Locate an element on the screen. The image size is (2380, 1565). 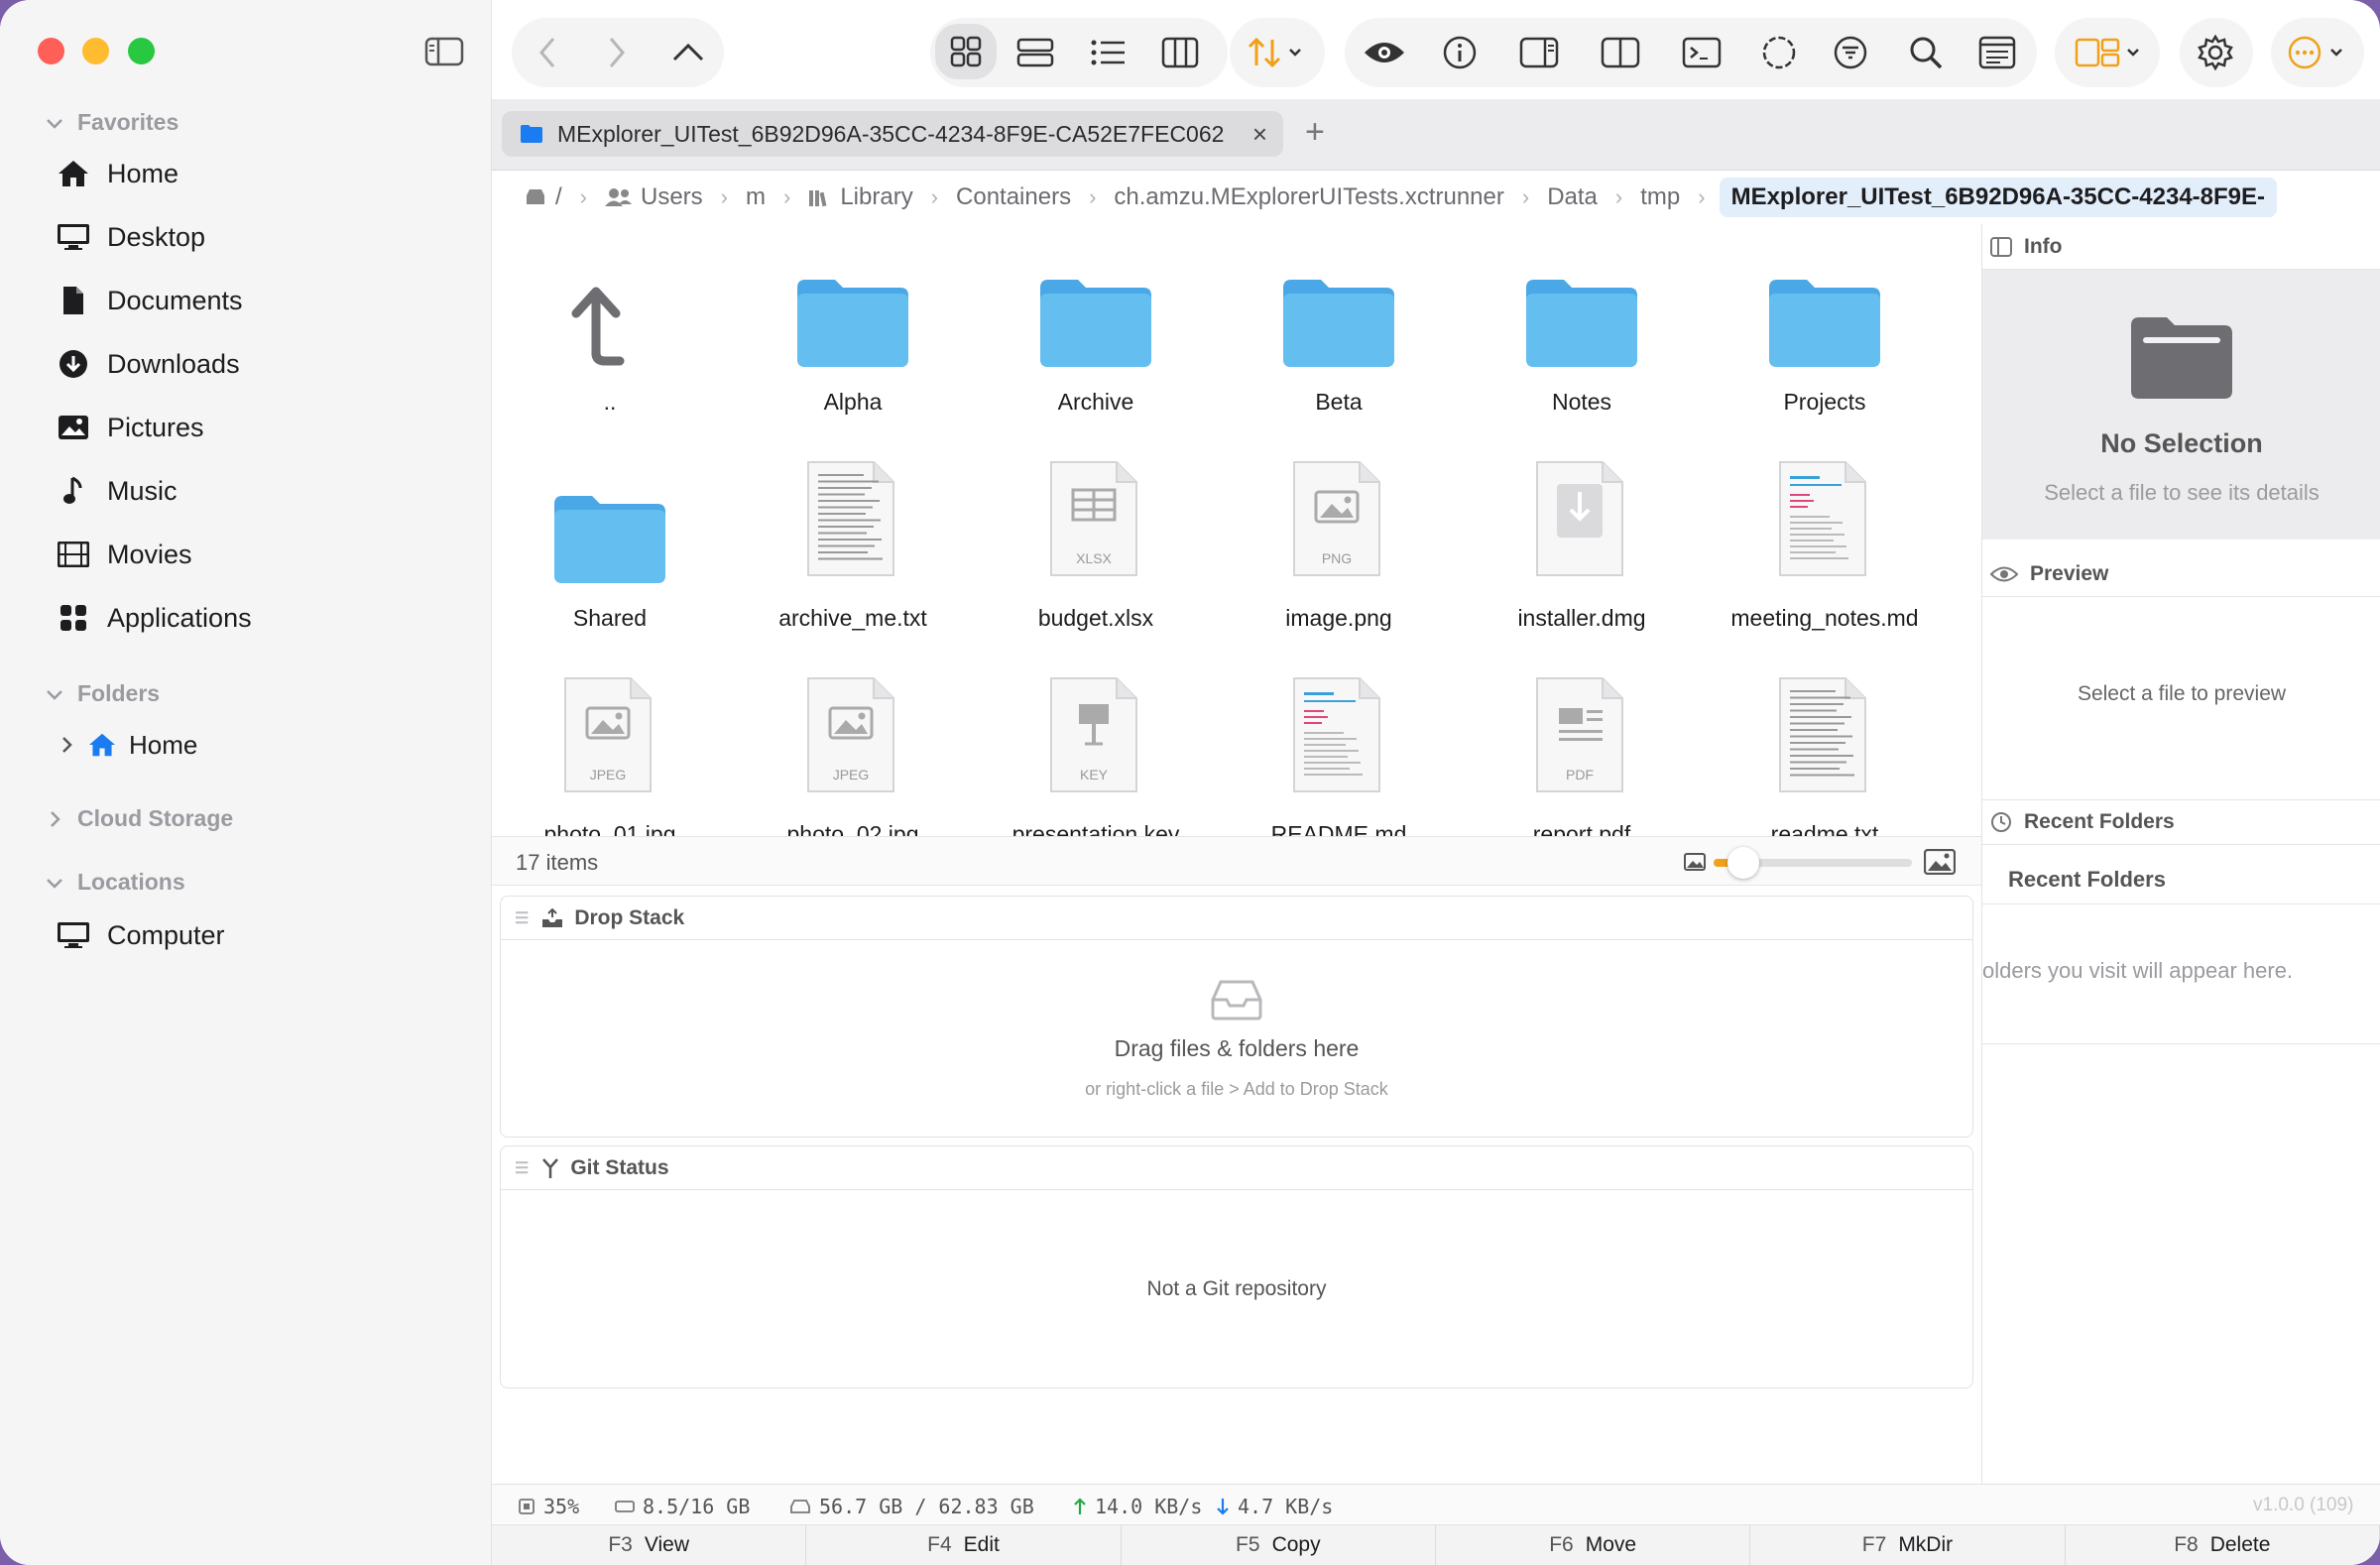
search-button is located at coordinates (1926, 52).